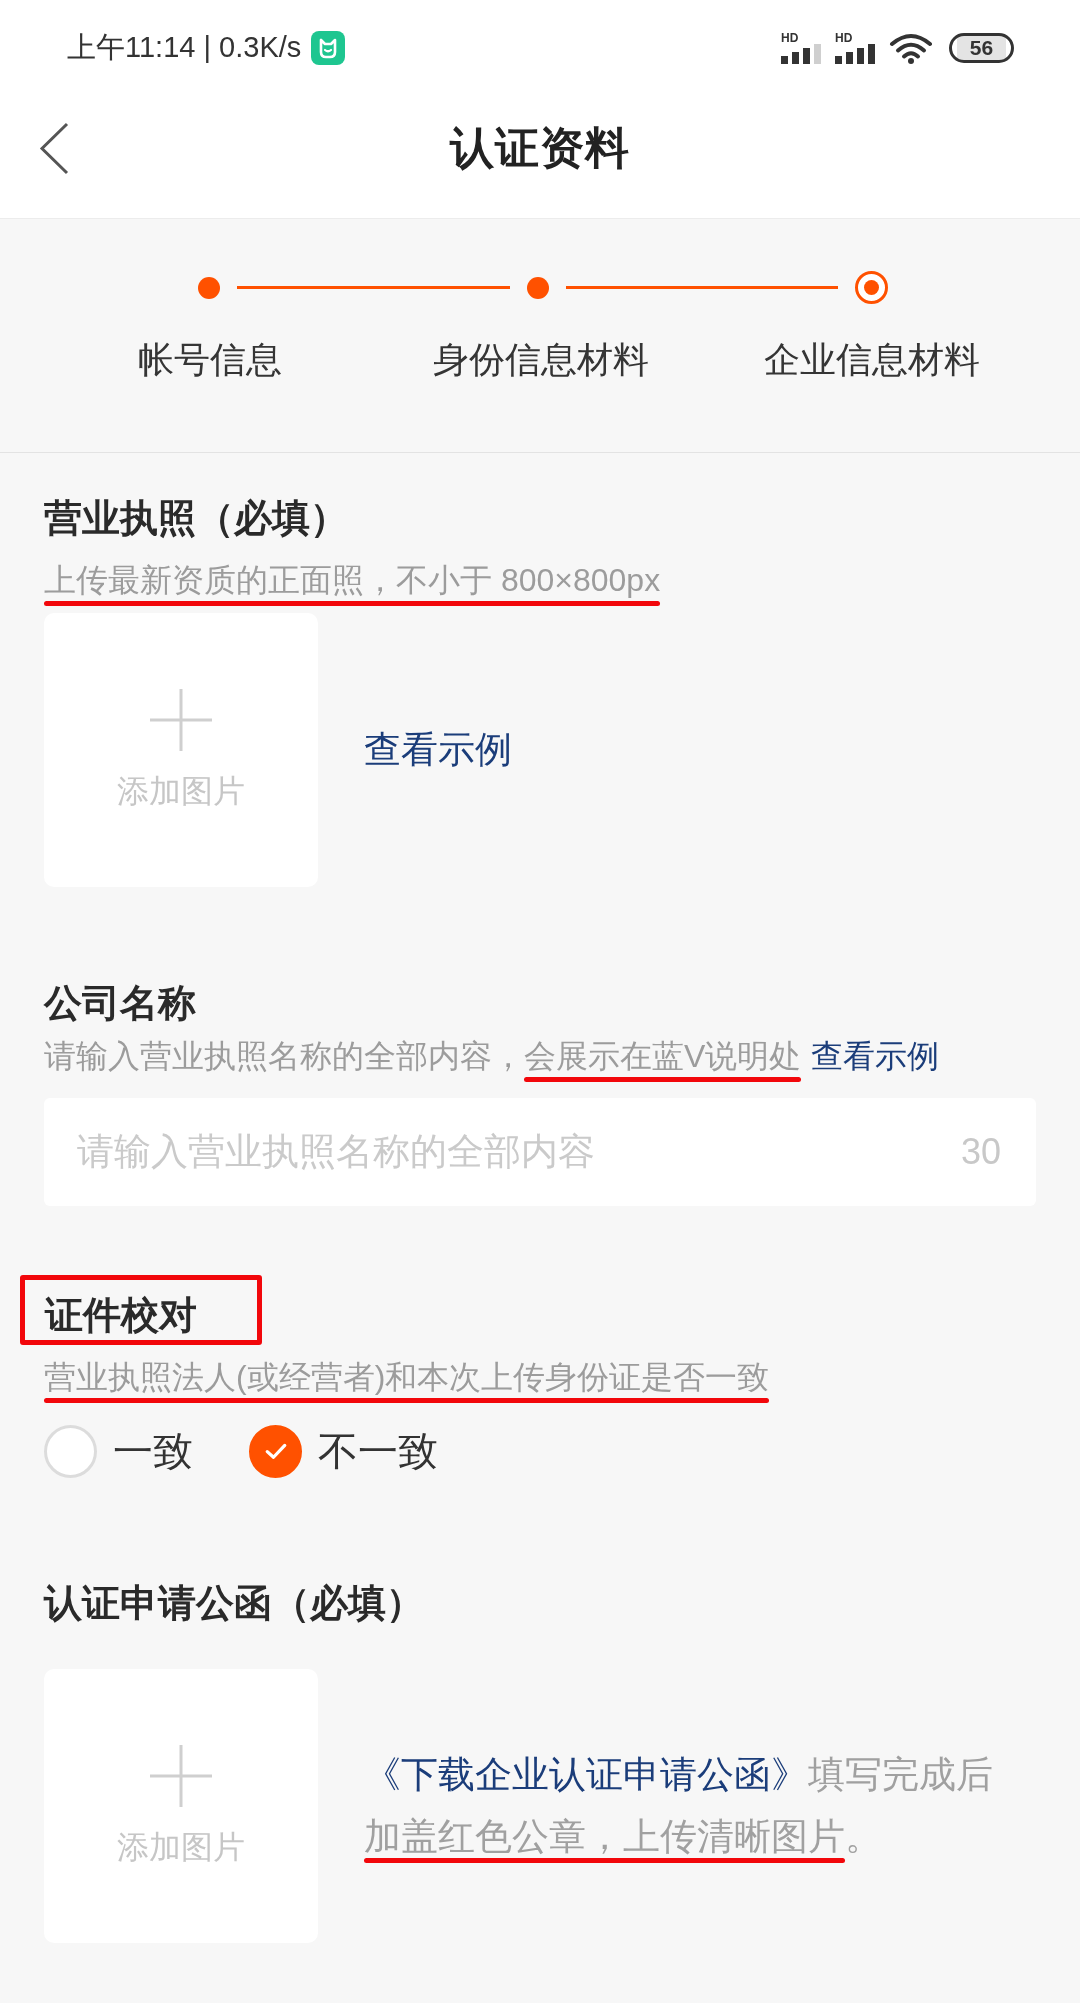  What do you see at coordinates (540, 1377) in the screenshot?
I see `hint-text: 营业执照法人(或经营者)和本次上传身份证是否一致` at bounding box center [540, 1377].